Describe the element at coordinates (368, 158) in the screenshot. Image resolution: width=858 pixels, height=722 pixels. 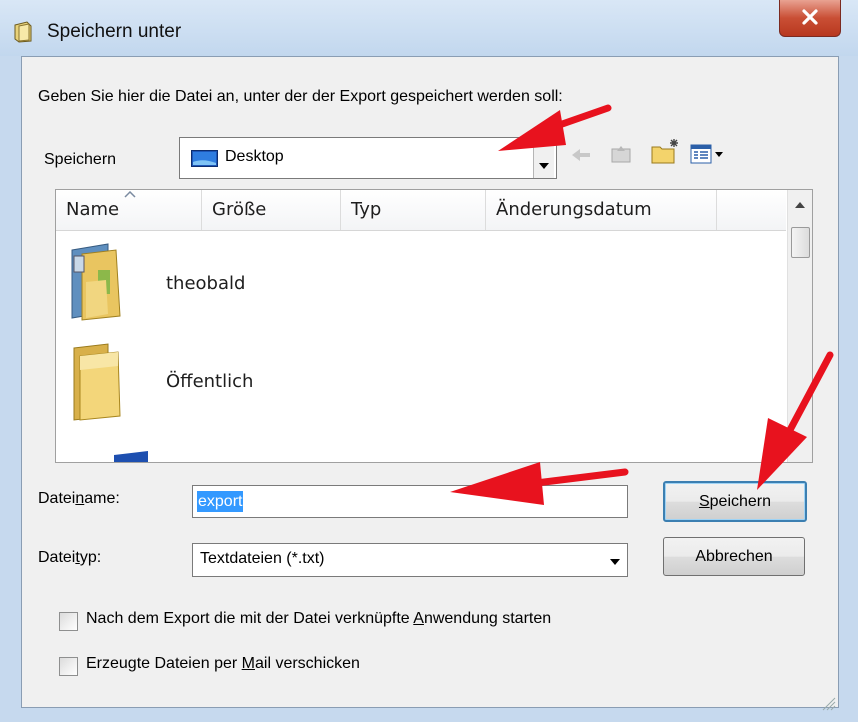
I see `save-in-dropdown: Desktop` at that location.